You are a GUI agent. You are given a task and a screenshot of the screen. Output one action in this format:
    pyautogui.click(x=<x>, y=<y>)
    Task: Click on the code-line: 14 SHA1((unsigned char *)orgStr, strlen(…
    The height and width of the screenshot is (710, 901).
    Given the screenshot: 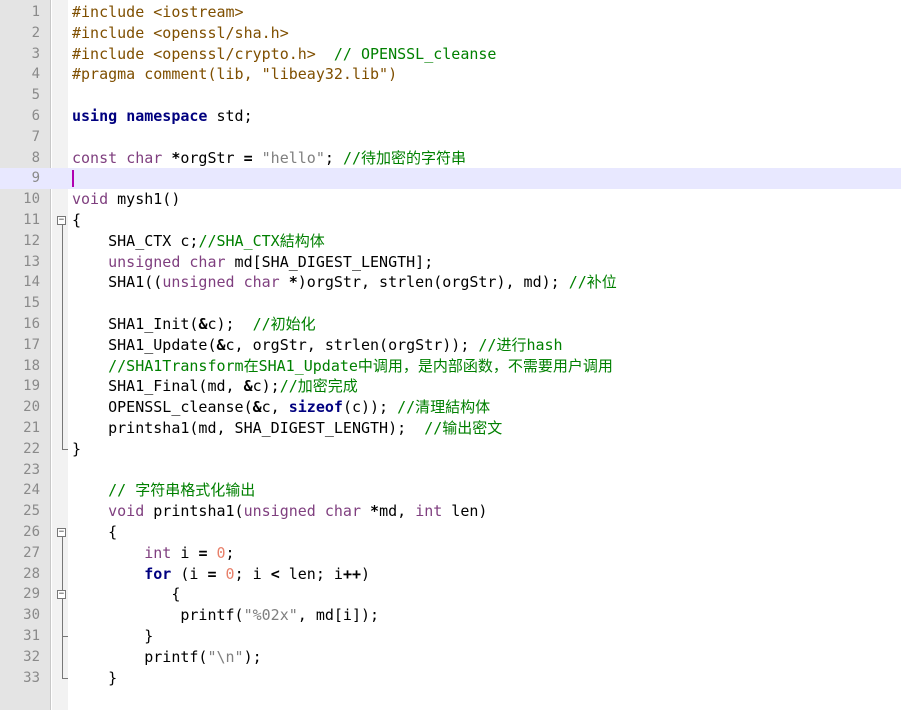 What is the action you would take?
    pyautogui.click(x=450, y=282)
    